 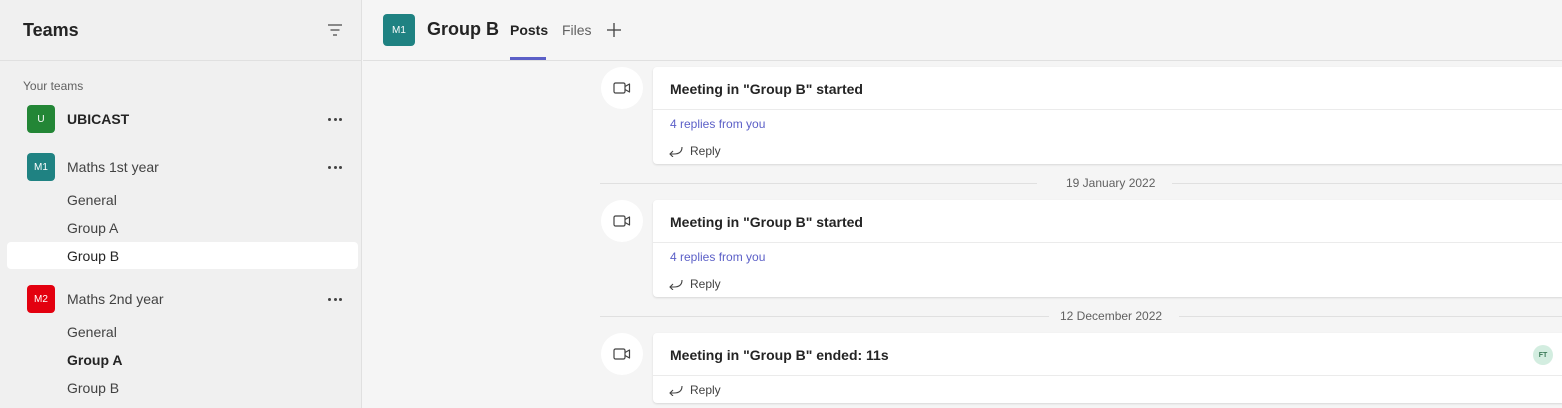 What do you see at coordinates (962, 30) in the screenshot?
I see `channel-header: M1 Group B Posts Files` at bounding box center [962, 30].